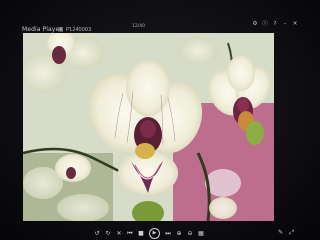  Describe the element at coordinates (108, 234) in the screenshot. I see `rotate-right-icon: ↻` at that location.